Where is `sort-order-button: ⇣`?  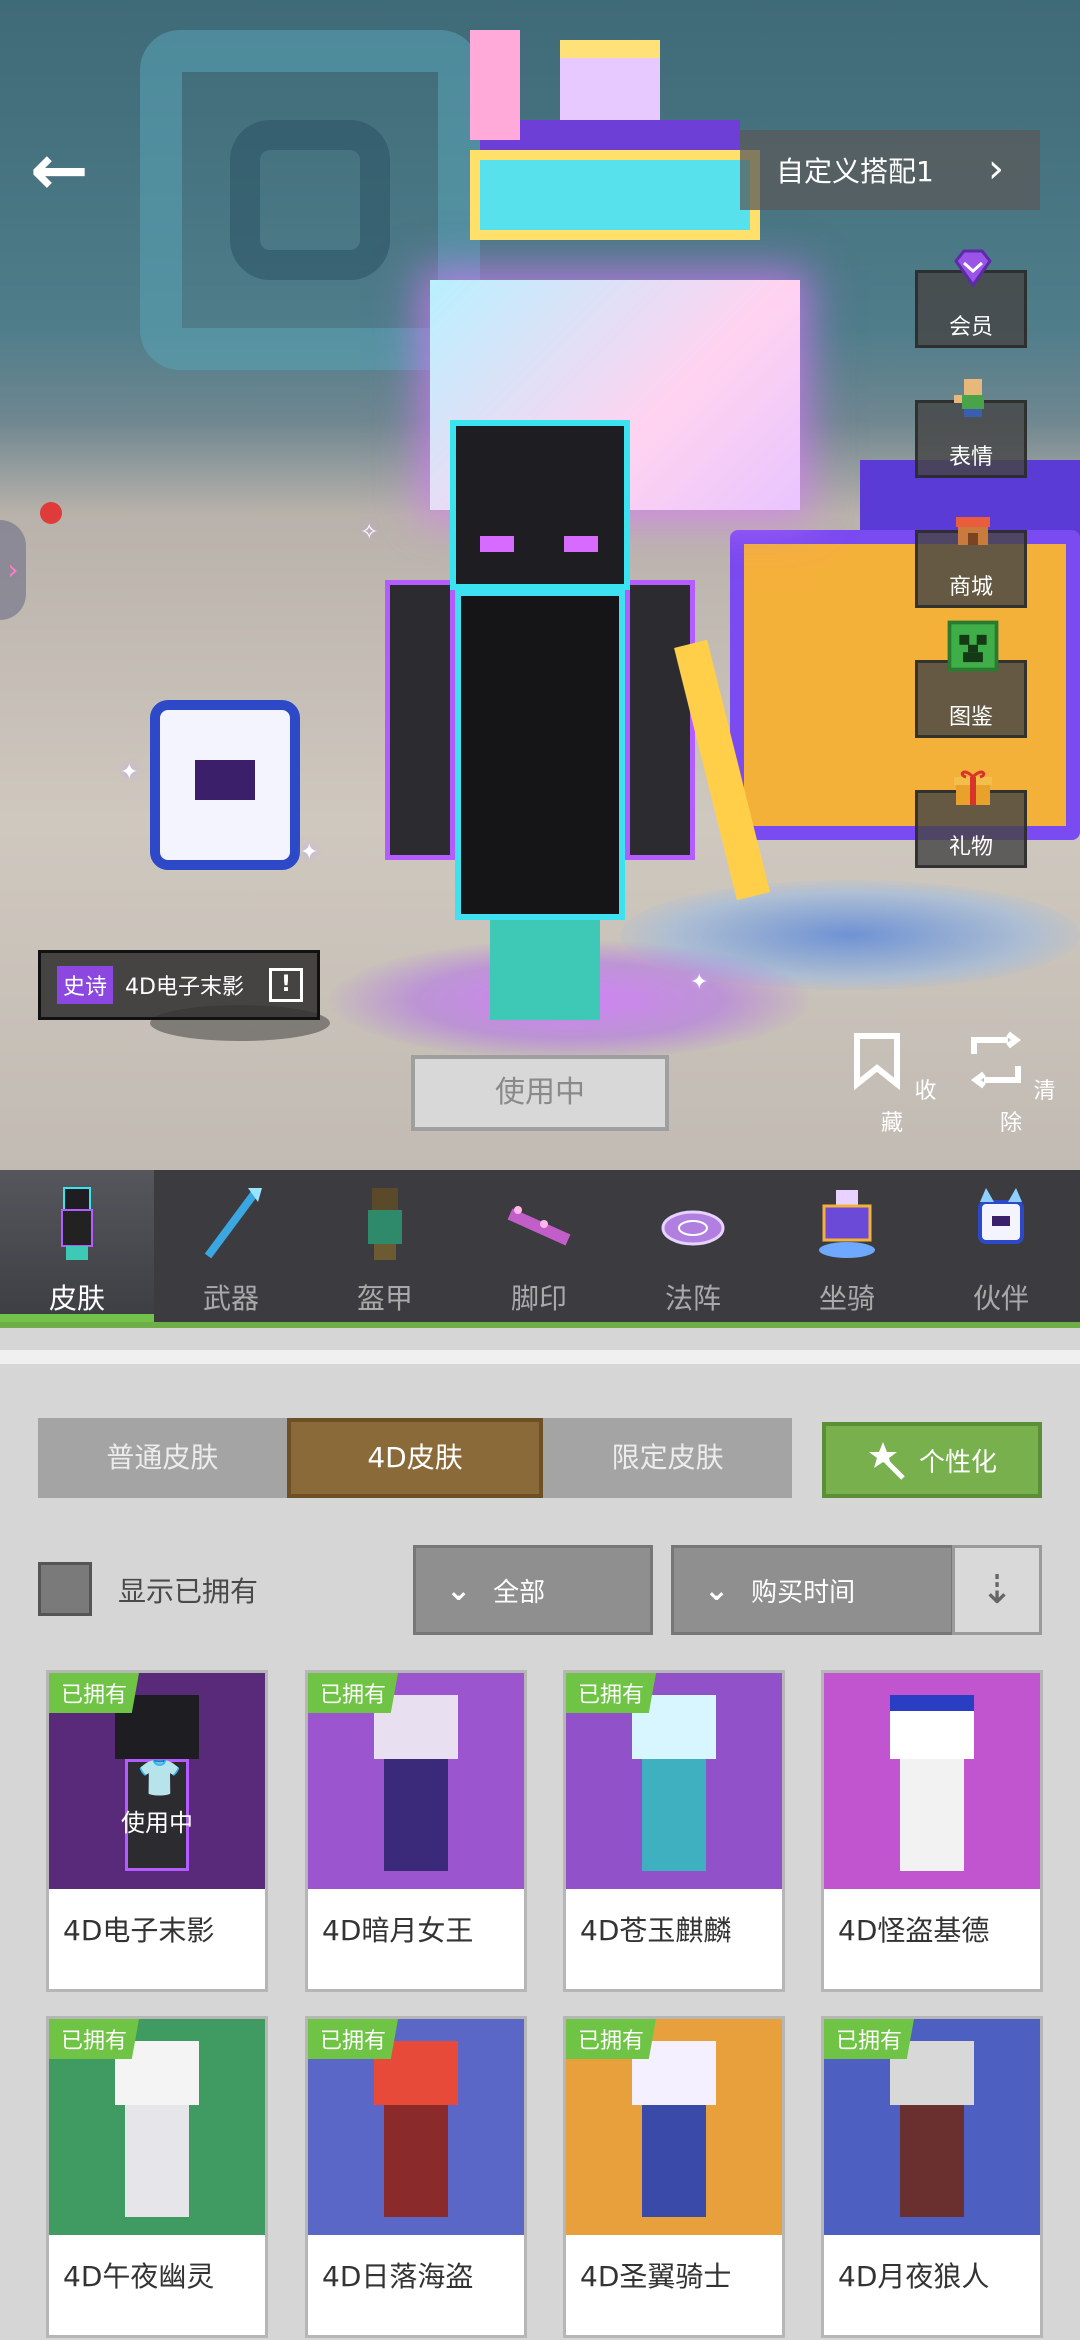 sort-order-button: ⇣ is located at coordinates (997, 1590).